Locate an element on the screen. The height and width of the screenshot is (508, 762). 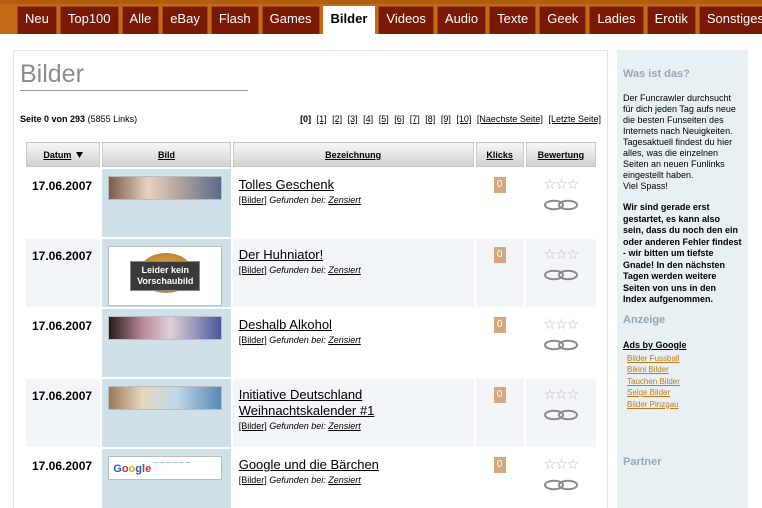
col-rating-label: Bewertung is located at coordinates (561, 155).